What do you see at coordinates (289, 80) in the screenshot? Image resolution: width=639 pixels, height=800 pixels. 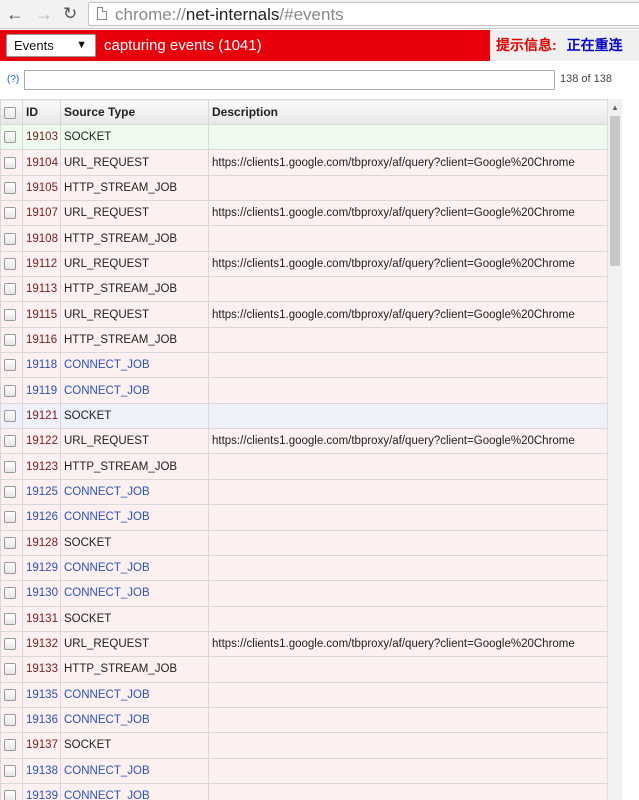 I see `filter-input` at bounding box center [289, 80].